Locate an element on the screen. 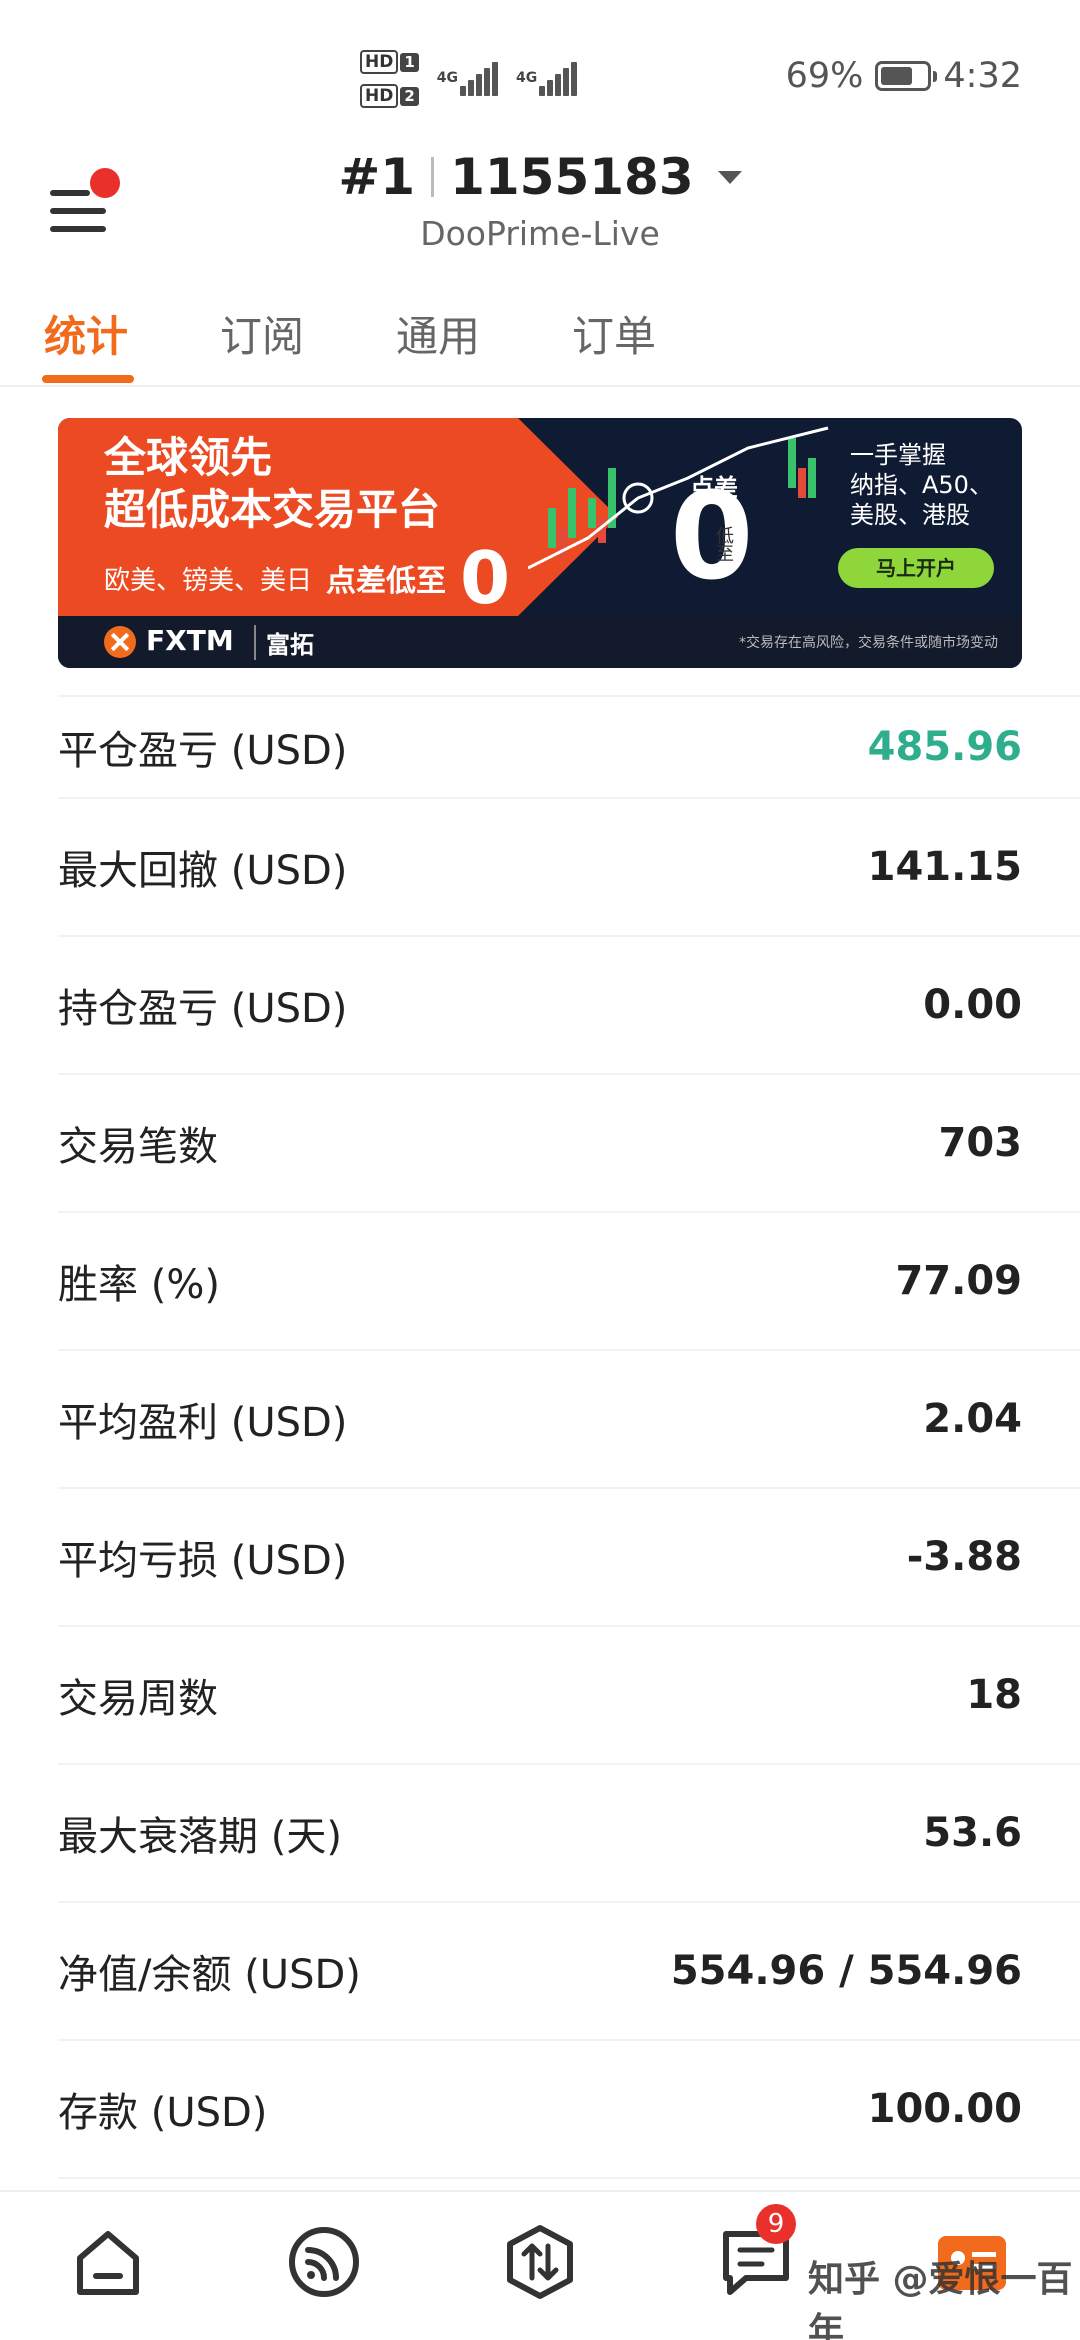 The height and width of the screenshot is (2340, 1080). stat-row-trade-count: 交易笔数 703 is located at coordinates (569, 1144).